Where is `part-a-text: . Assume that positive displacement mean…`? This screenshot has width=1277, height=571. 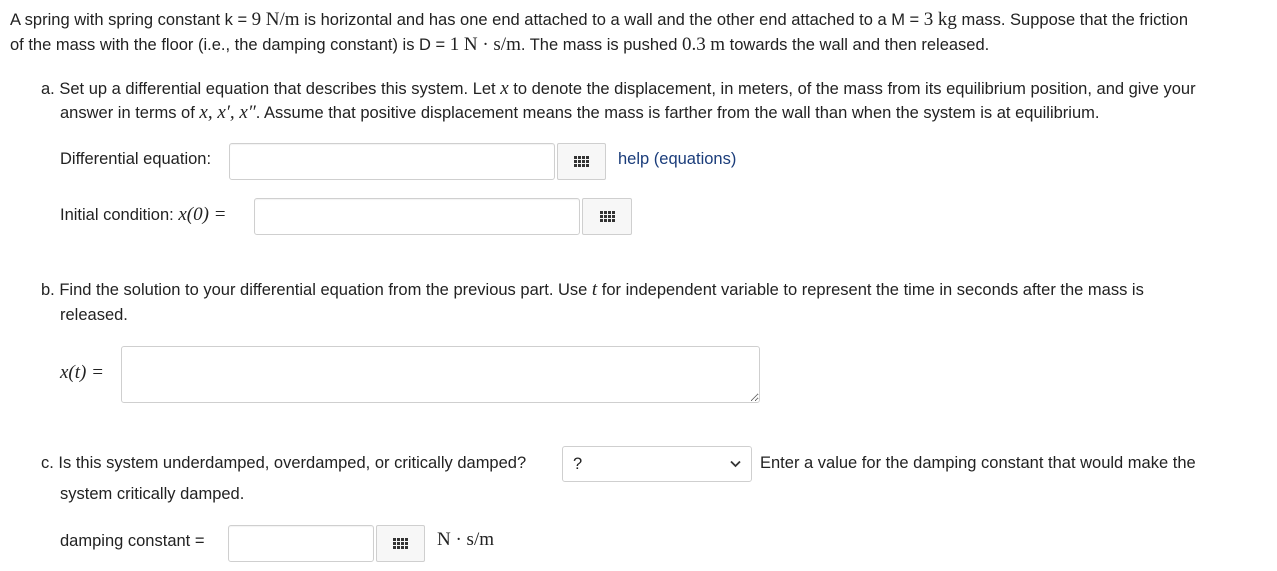 part-a-text: . Assume that positive displacement mean… is located at coordinates (677, 113).